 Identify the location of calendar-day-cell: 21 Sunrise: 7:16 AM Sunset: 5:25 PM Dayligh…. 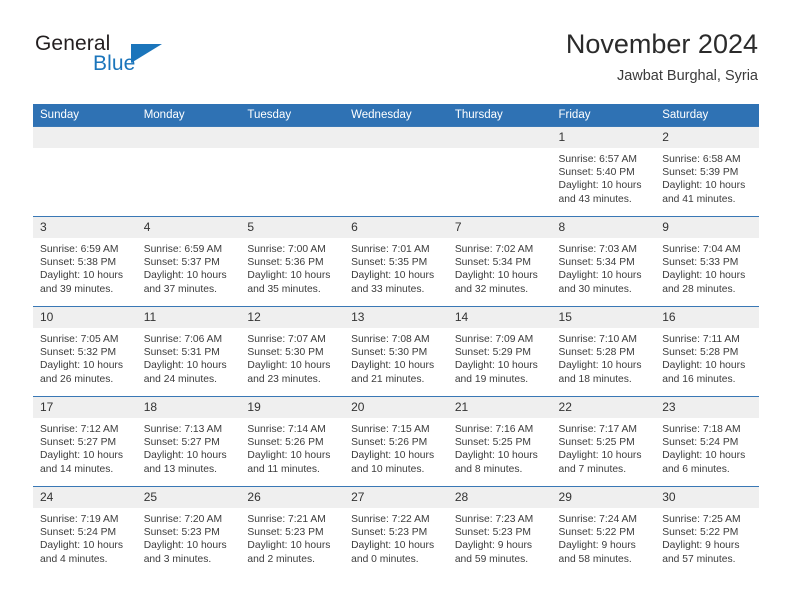
(499, 441).